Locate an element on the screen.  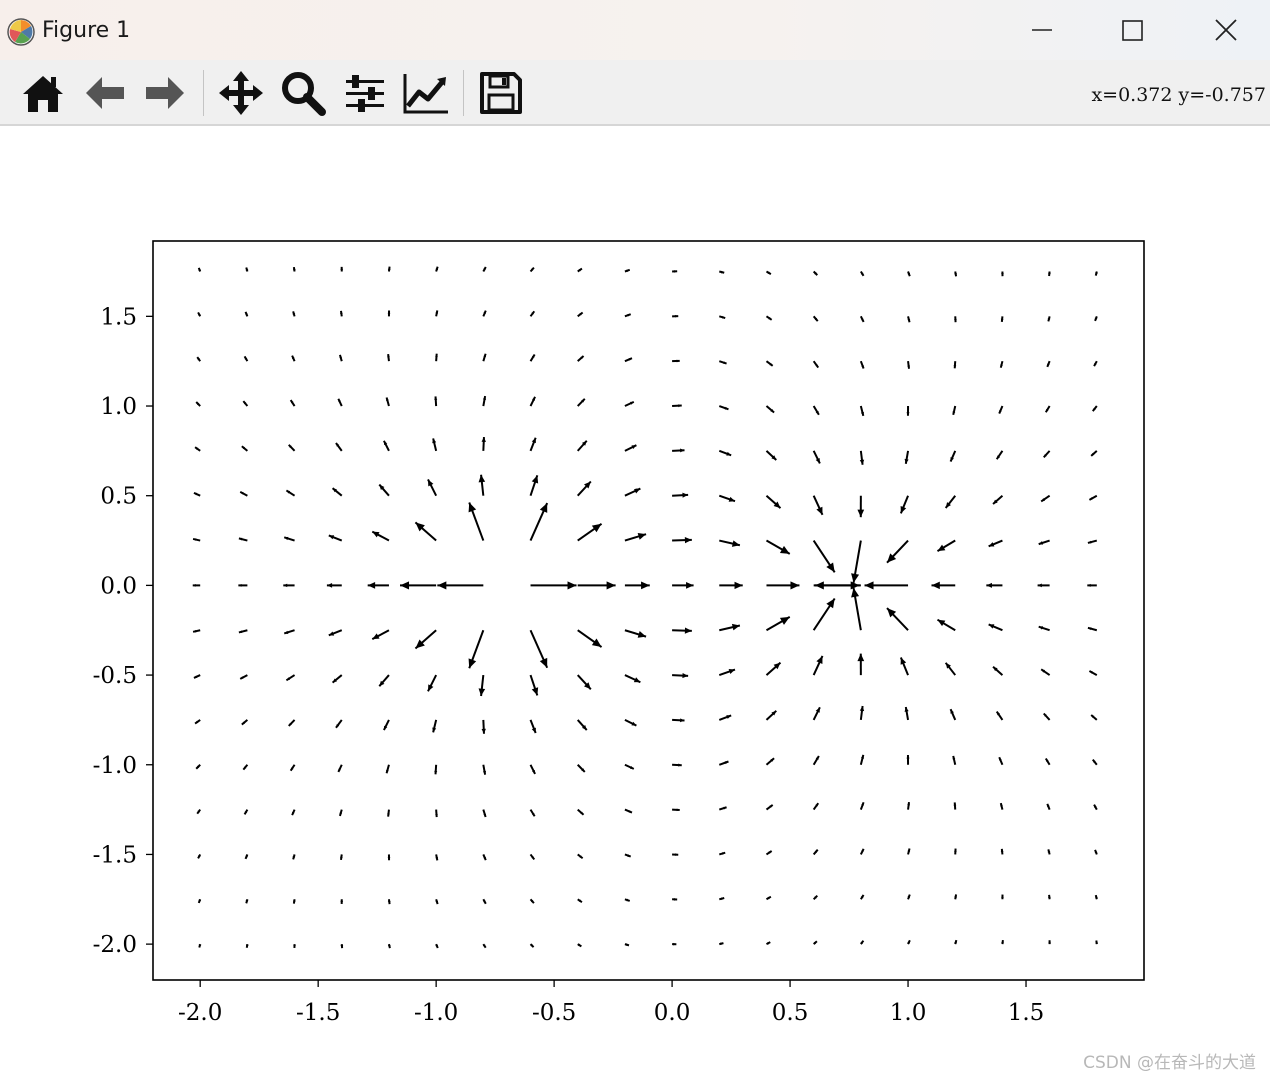
y-tick-label: 0.5 is located at coordinates (118, 497).